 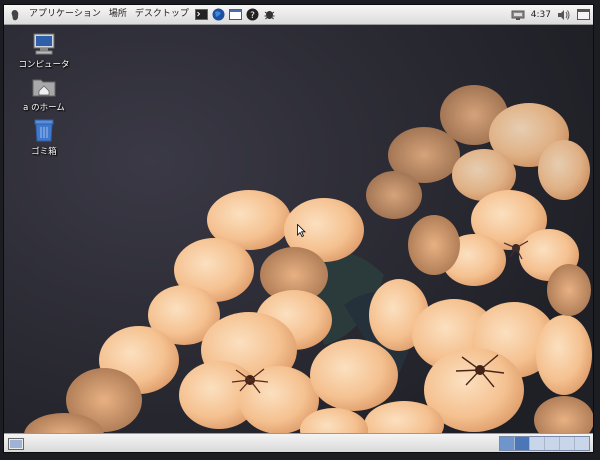 I want to click on desktop-icon-label: ゴミ箱, so click(x=44, y=152).